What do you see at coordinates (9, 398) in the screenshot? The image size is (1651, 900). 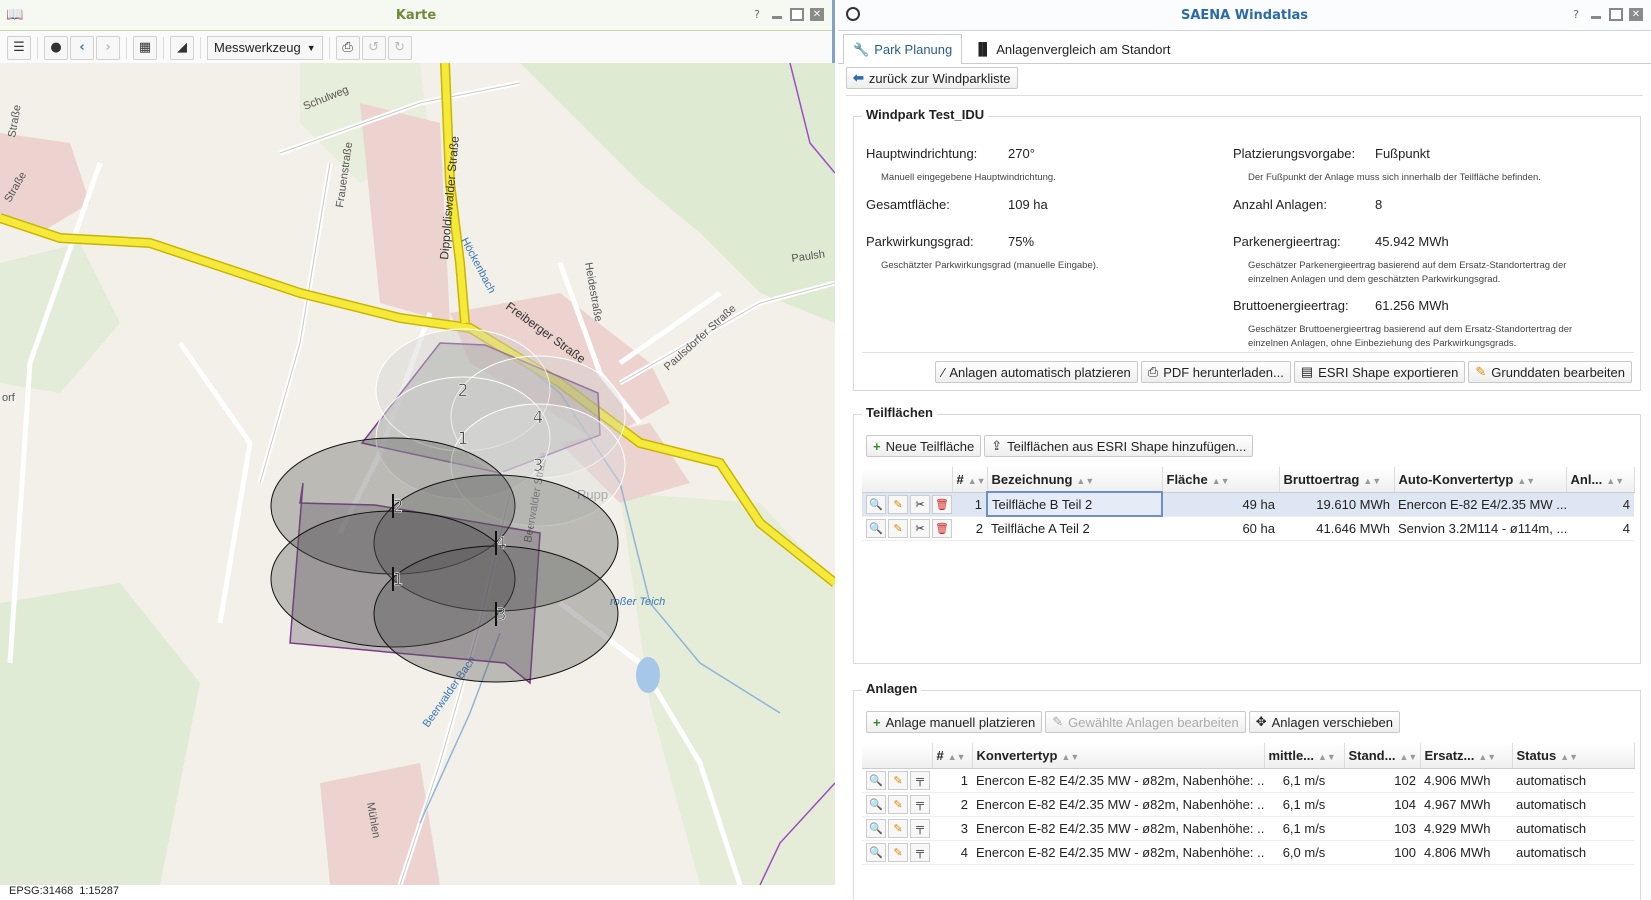 I see `map-label-orf: orf` at bounding box center [9, 398].